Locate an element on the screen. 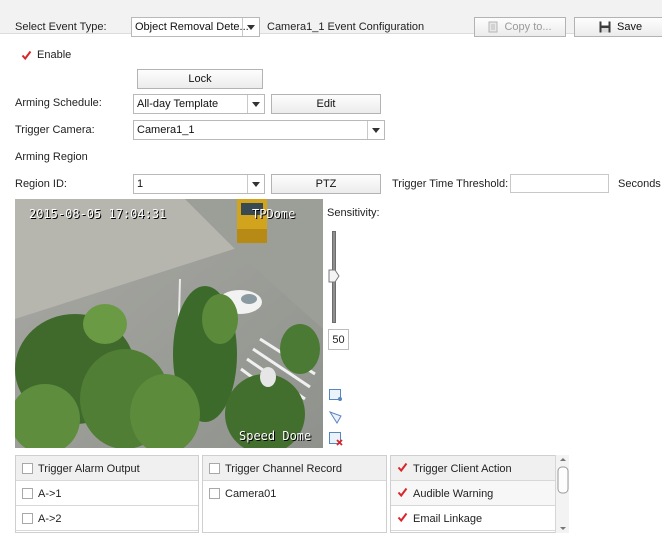  list-item: A->1 is located at coordinates (107, 493).